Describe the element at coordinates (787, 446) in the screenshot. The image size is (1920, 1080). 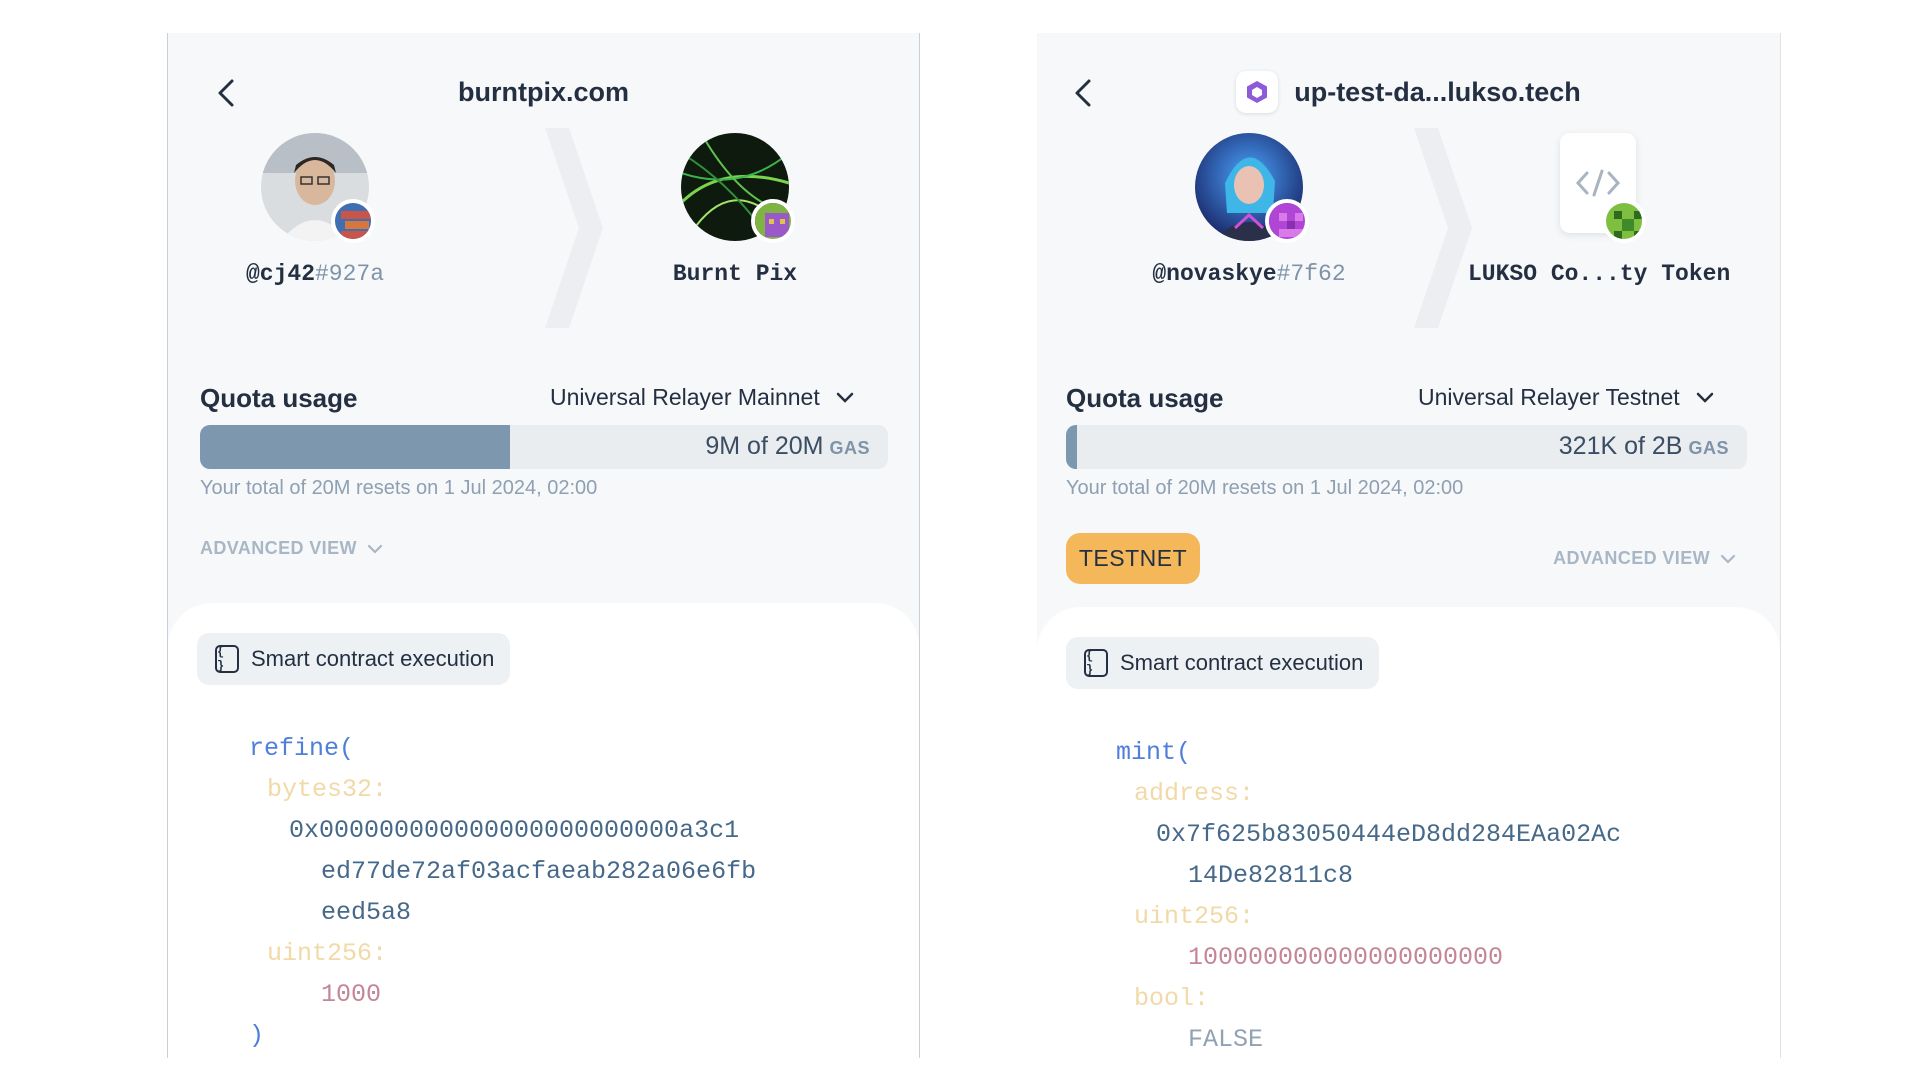
I see `quota-usage-text: 9M of 20M GAS` at that location.